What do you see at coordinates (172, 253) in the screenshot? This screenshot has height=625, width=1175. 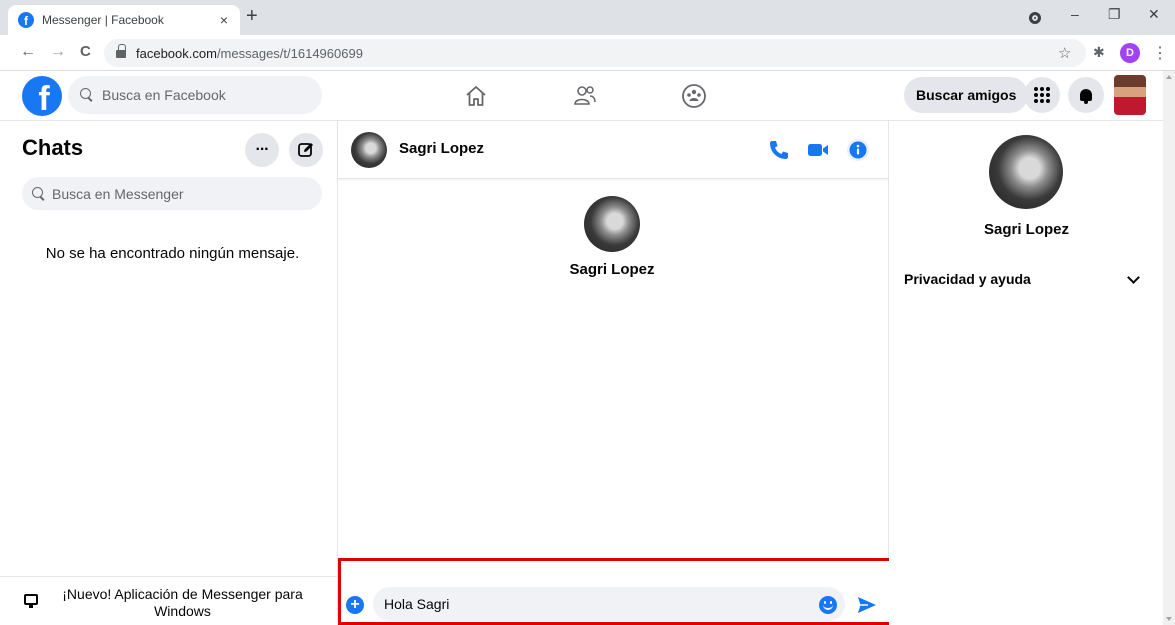 I see `empty-chats-message: No se ha encontrado ningún mensaje.` at bounding box center [172, 253].